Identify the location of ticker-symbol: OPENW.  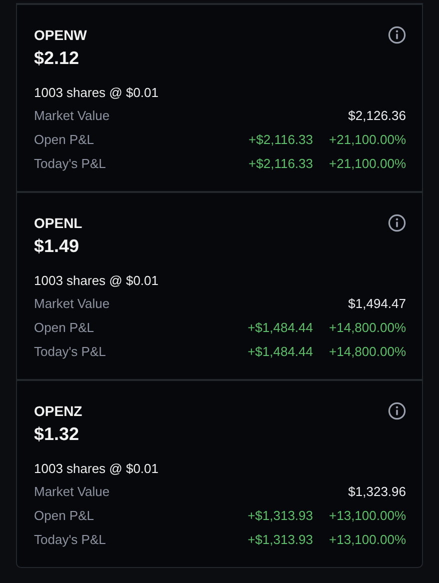
(60, 35).